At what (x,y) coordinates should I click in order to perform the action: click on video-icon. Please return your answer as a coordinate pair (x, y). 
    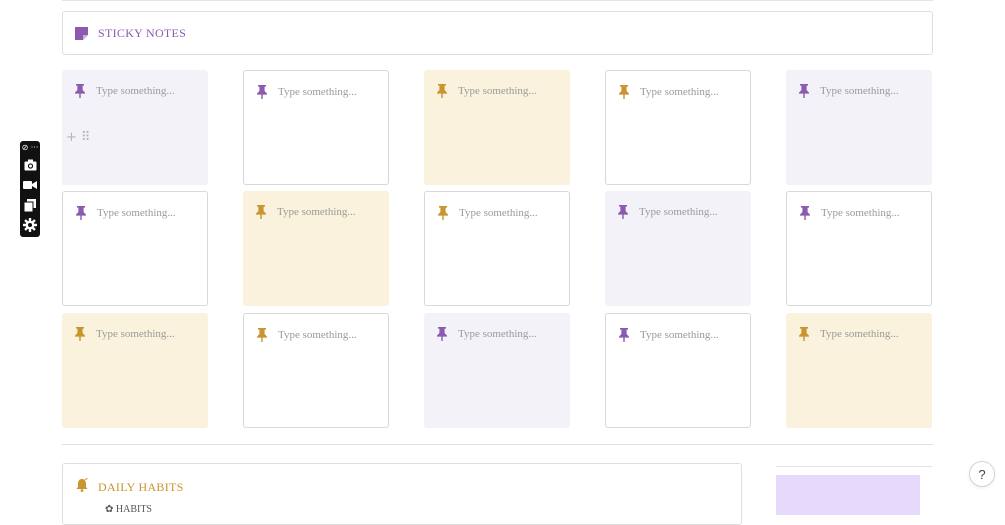
    Looking at the image, I should click on (30, 185).